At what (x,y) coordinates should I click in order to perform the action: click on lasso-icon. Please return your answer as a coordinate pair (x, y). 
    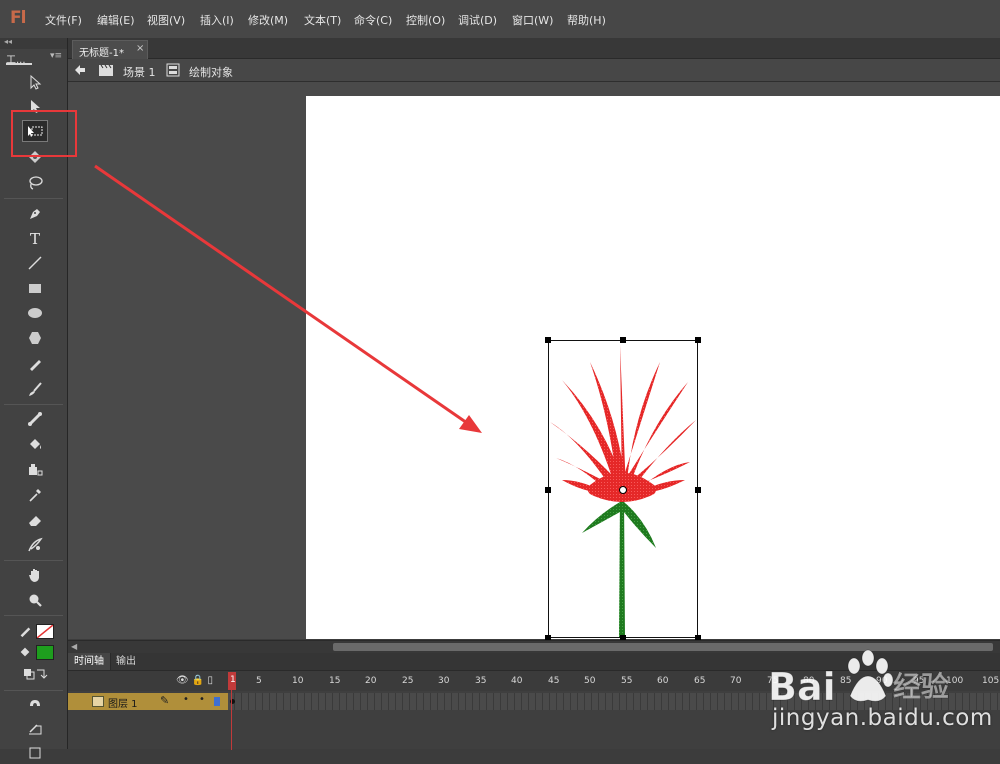
    Looking at the image, I should click on (36, 183).